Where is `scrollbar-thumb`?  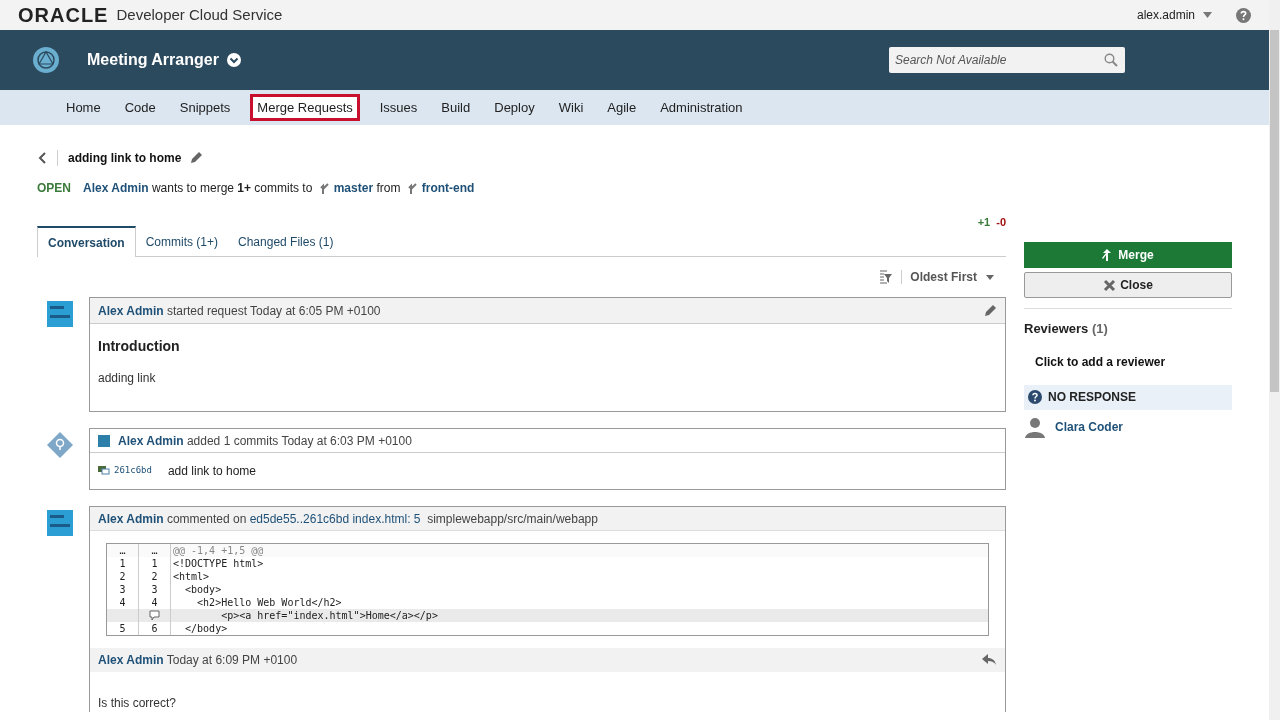 scrollbar-thumb is located at coordinates (1274, 211).